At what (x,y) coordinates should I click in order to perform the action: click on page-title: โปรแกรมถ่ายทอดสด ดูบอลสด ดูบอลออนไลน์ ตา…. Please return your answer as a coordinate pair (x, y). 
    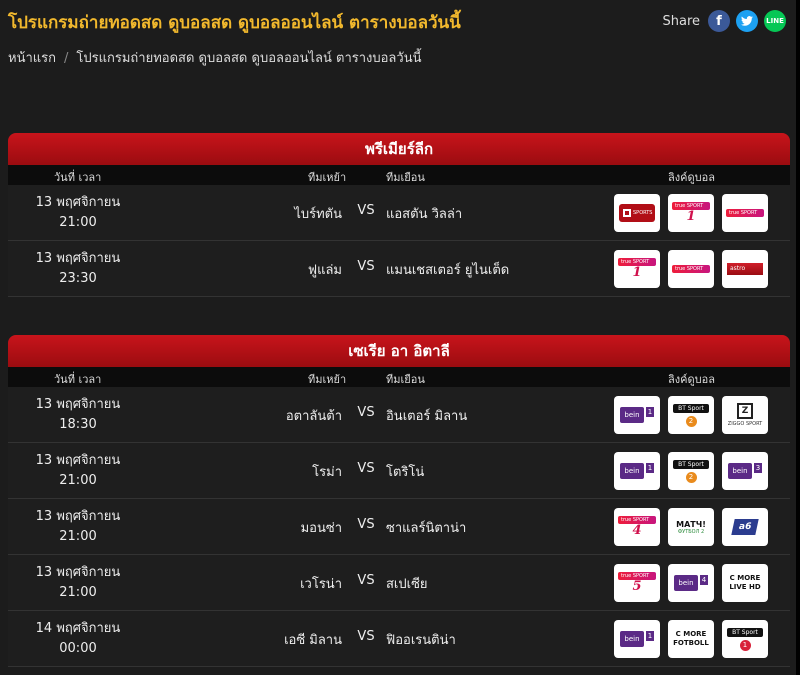
    Looking at the image, I should click on (234, 23).